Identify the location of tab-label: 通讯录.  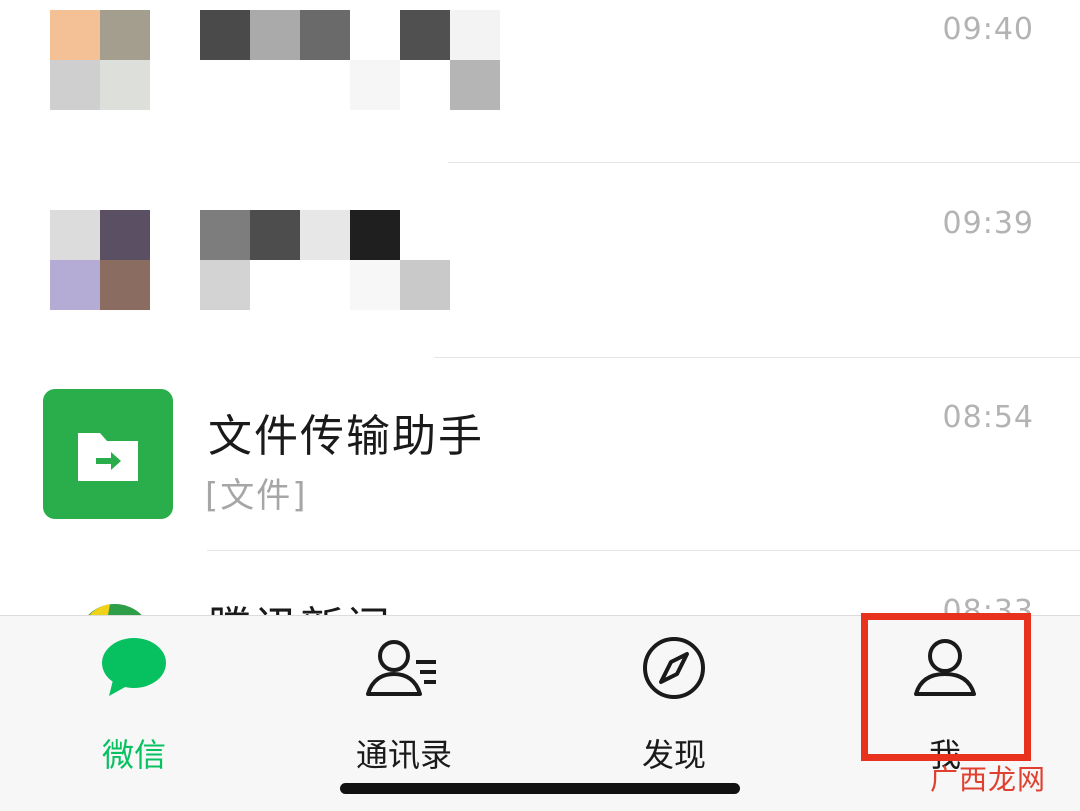
(403, 755).